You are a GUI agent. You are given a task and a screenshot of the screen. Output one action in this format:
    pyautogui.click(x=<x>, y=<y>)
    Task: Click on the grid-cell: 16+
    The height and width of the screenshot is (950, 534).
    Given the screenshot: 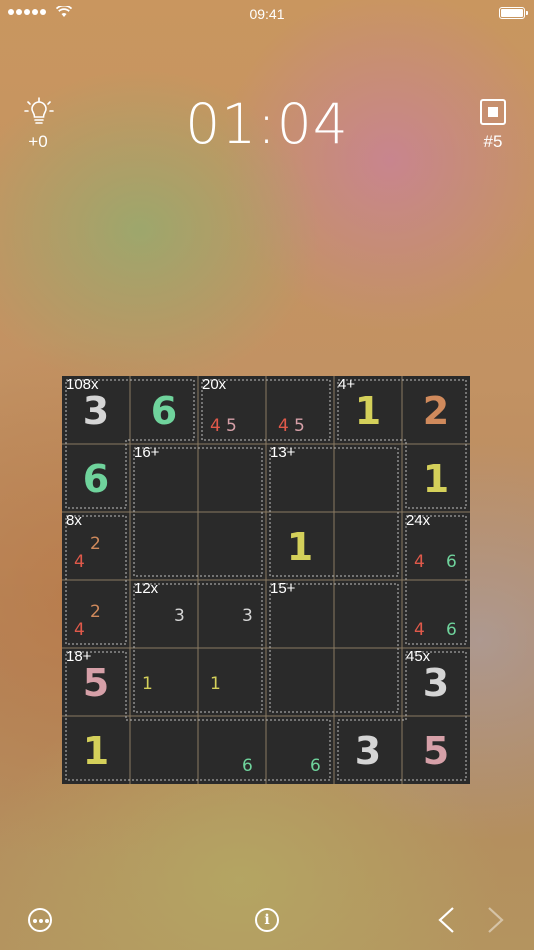 What is the action you would take?
    pyautogui.click(x=164, y=478)
    